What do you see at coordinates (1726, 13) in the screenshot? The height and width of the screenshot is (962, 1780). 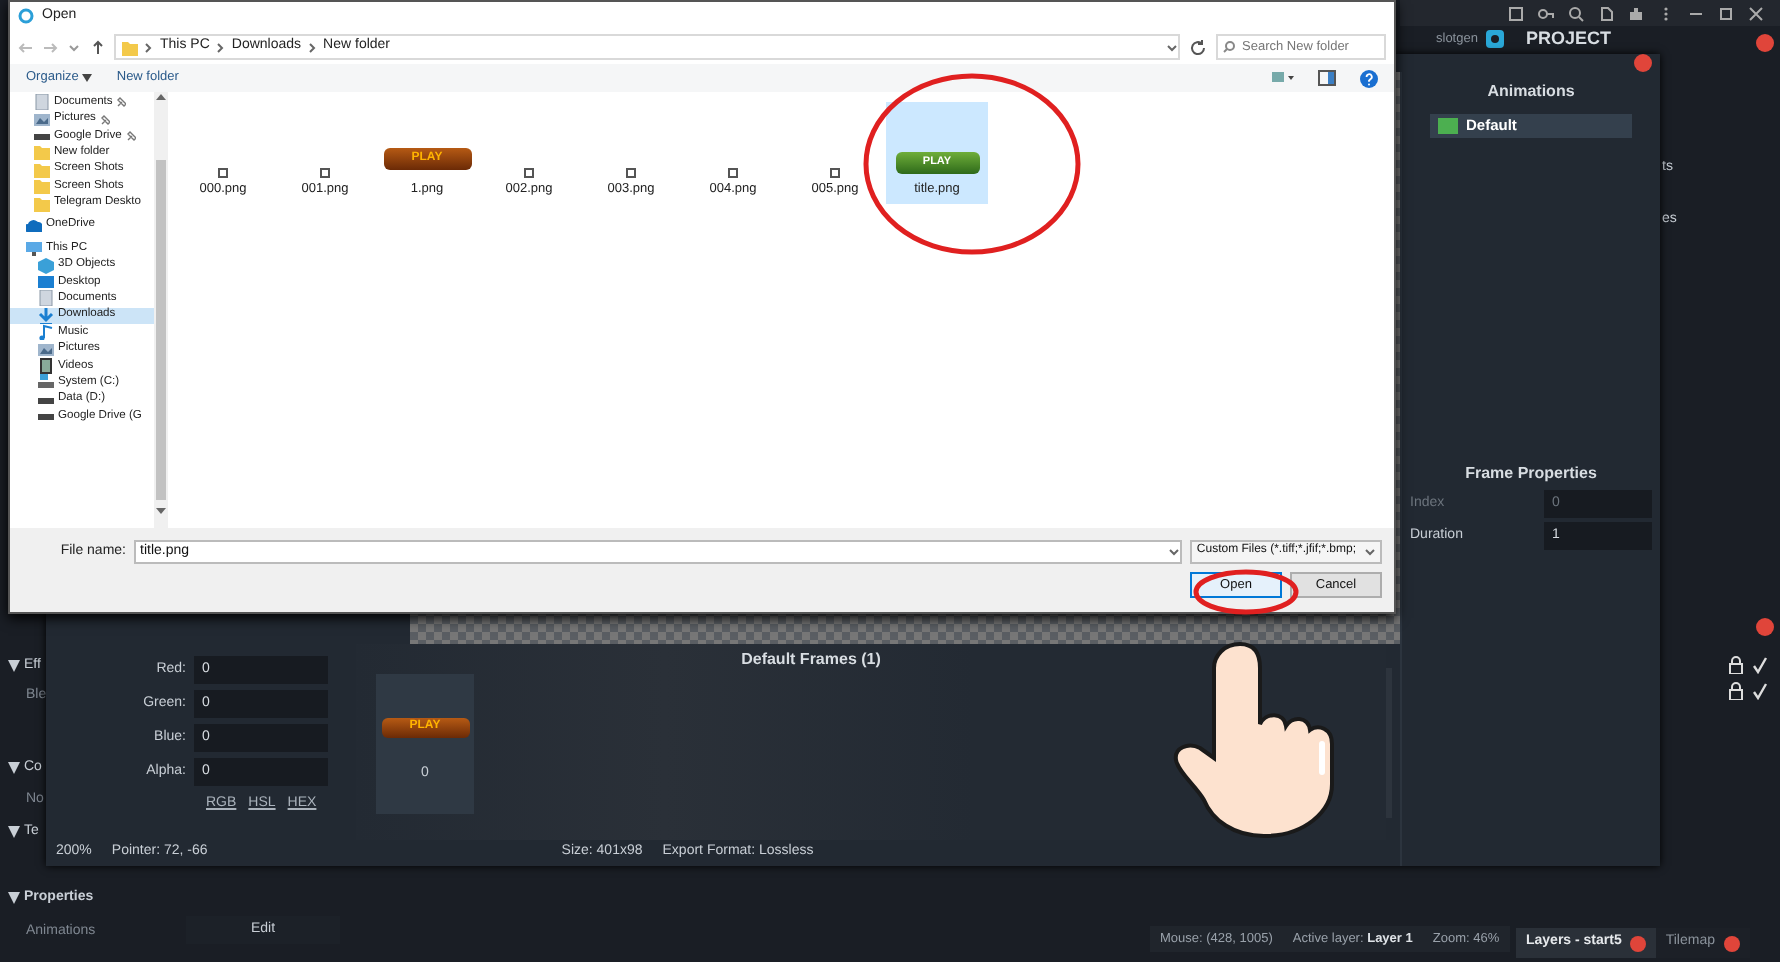 I see `maximize-icon` at bounding box center [1726, 13].